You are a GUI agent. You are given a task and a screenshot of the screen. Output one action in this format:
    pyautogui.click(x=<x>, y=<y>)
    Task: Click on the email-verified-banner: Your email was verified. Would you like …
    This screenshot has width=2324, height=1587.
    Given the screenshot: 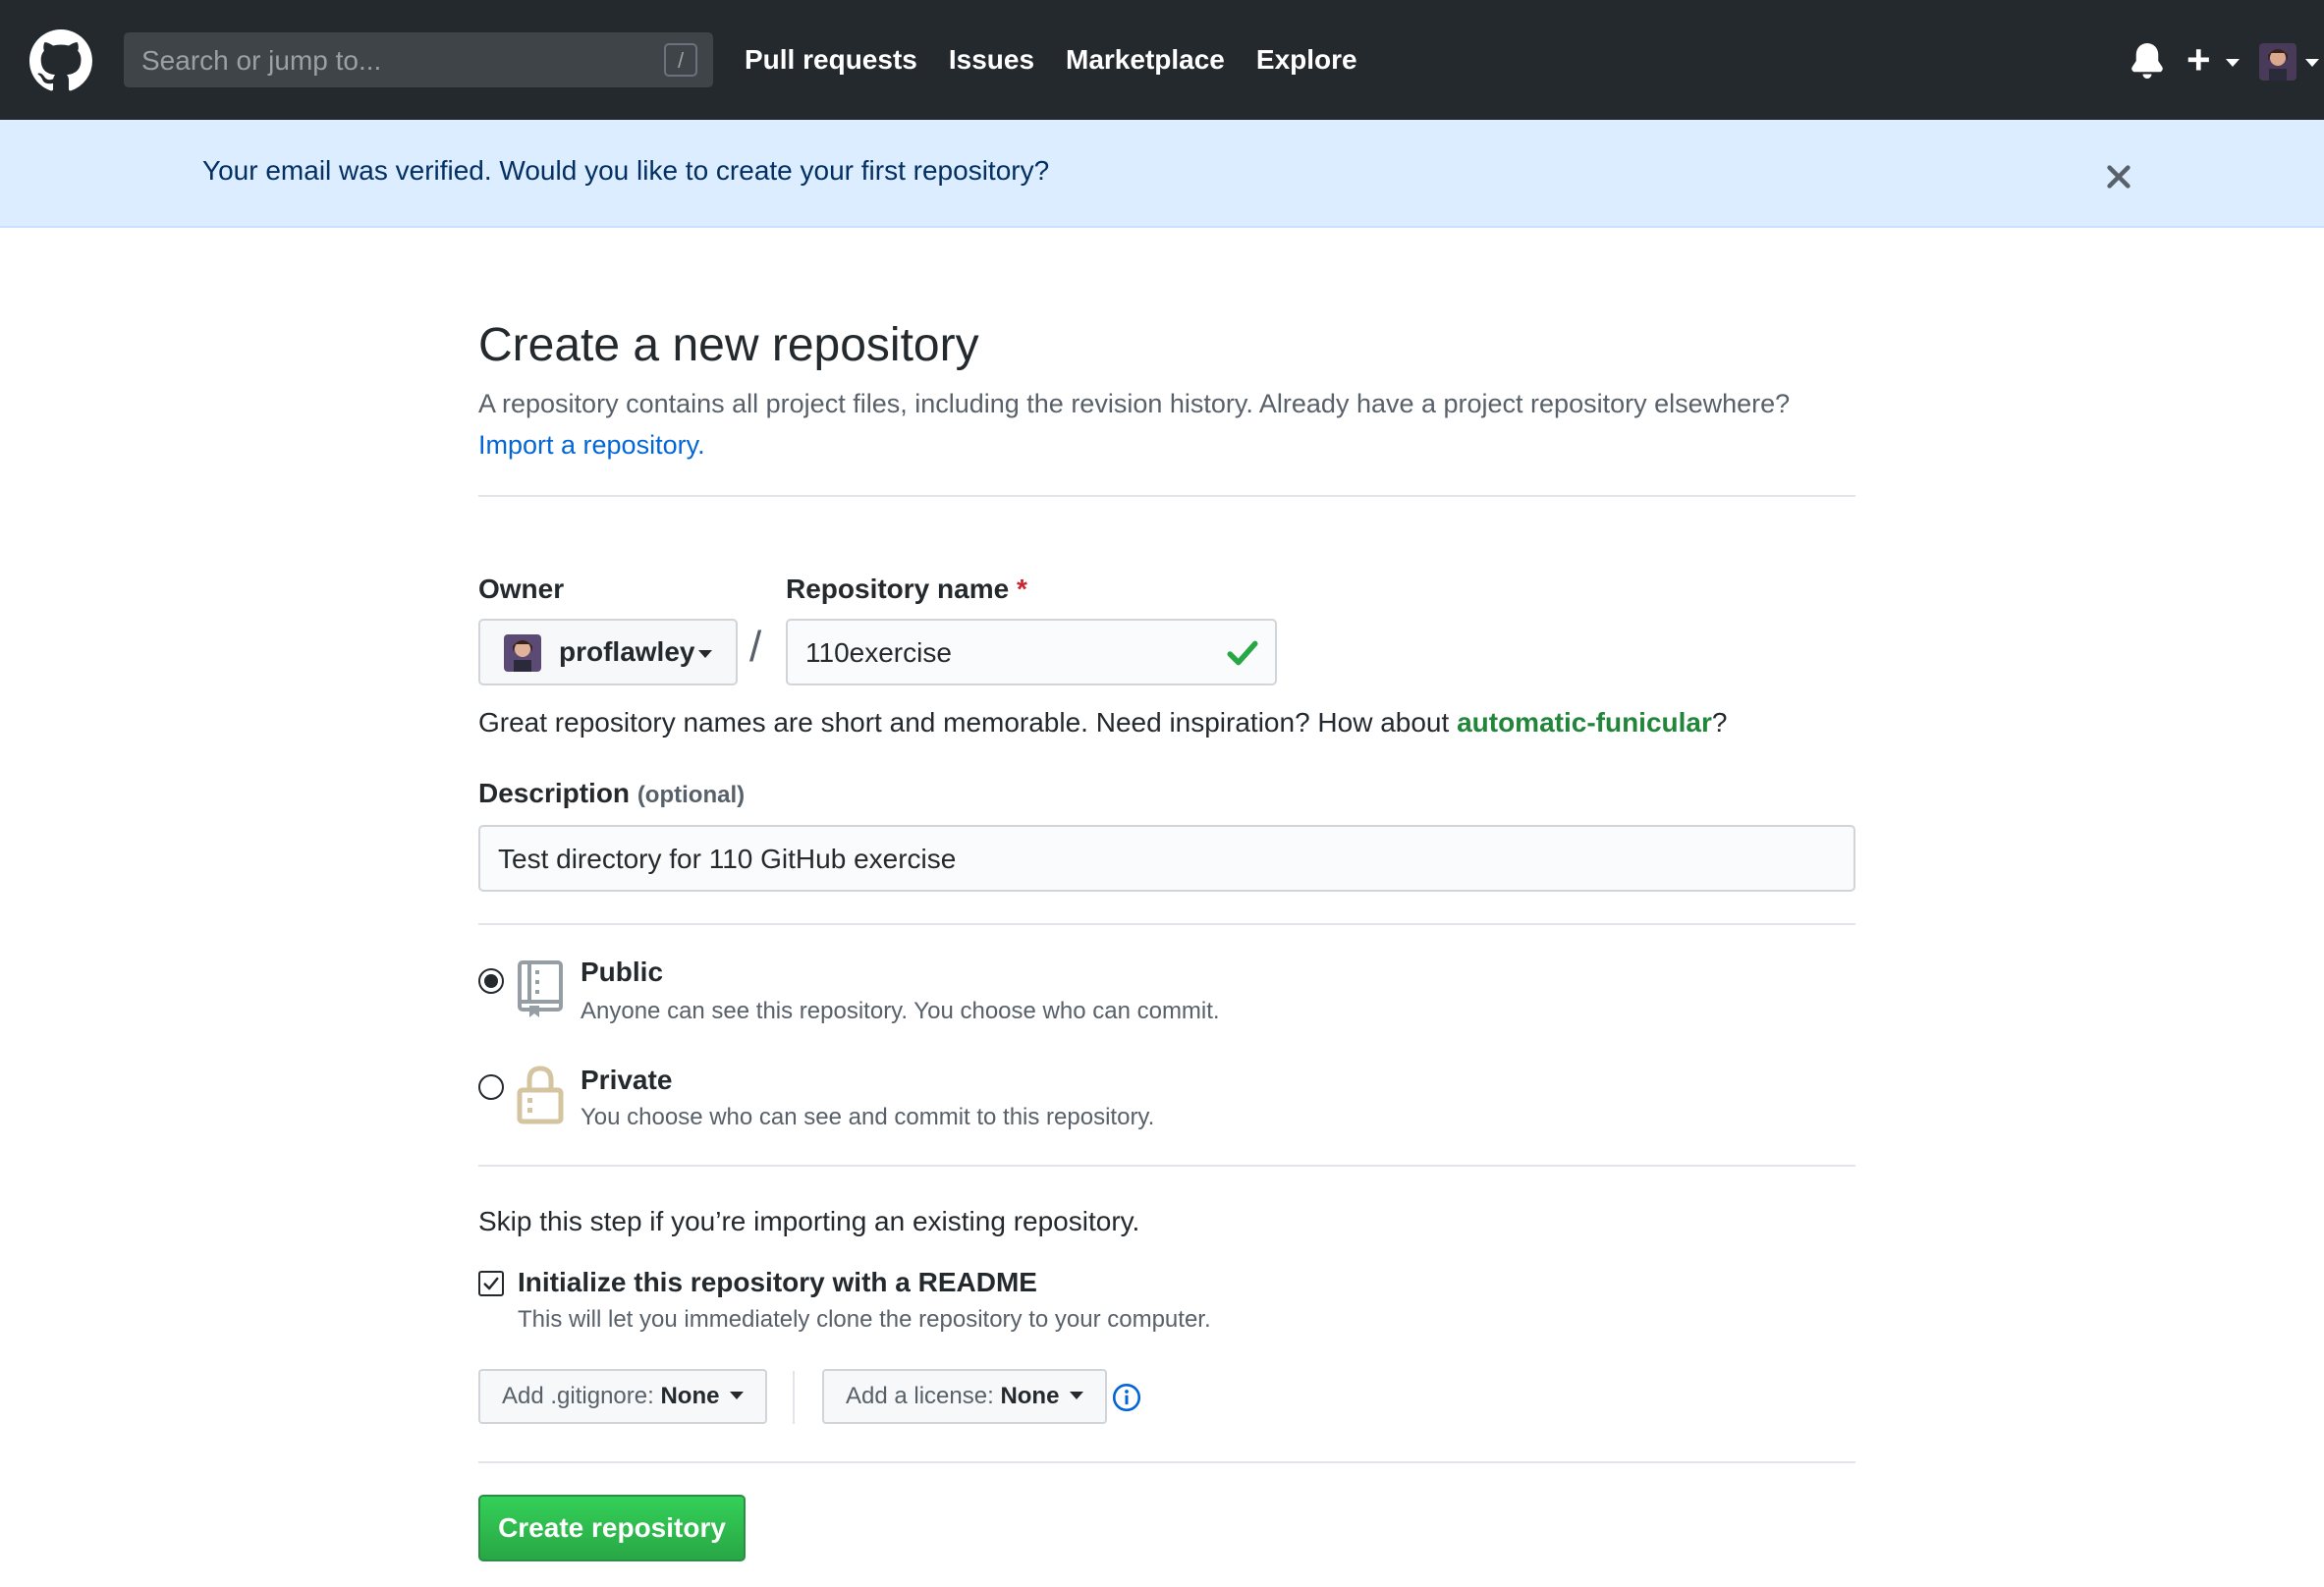 What is the action you would take?
    pyautogui.click(x=1162, y=174)
    